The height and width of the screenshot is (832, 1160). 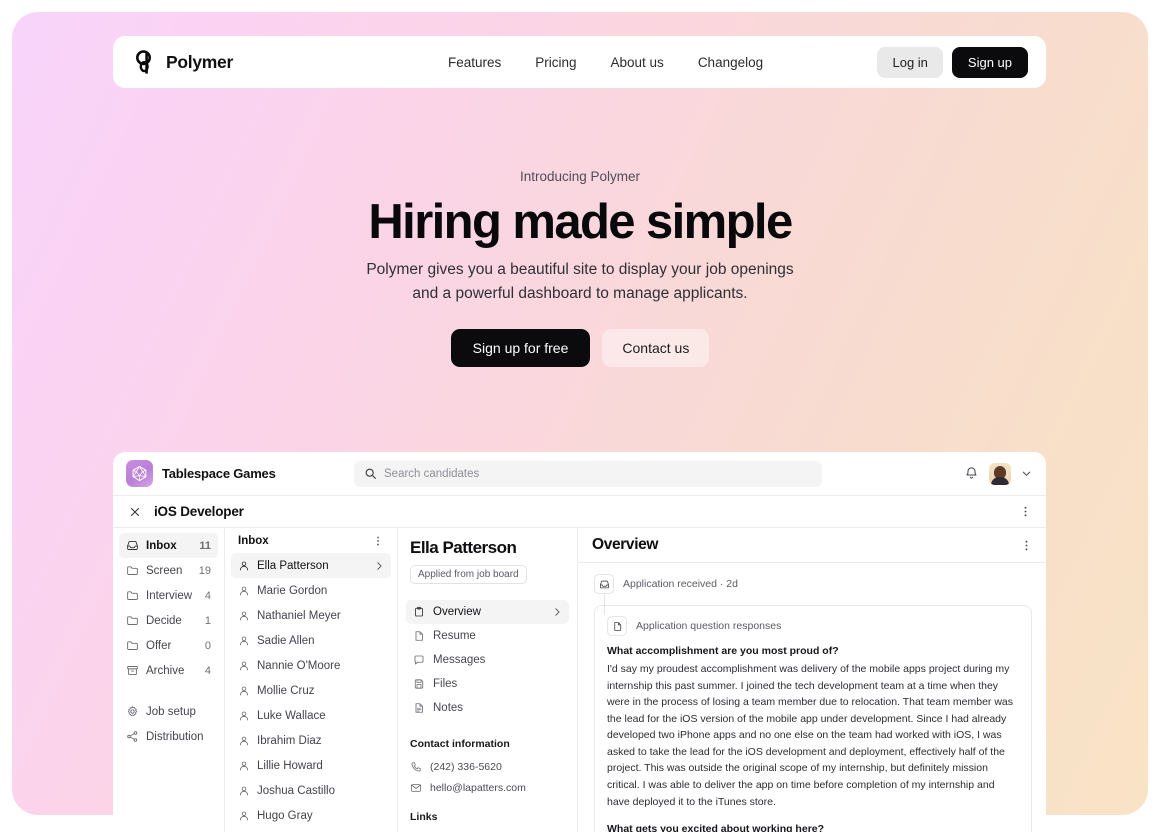 I want to click on save-icon, so click(x=419, y=684).